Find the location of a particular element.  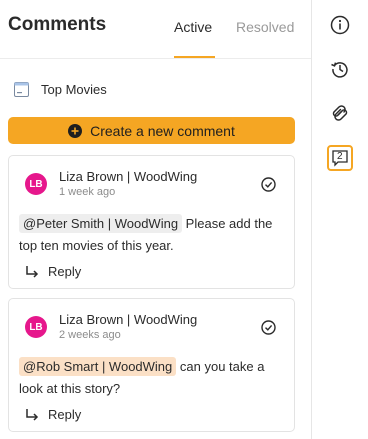

user-mention: @Rob Smart | WoodWing is located at coordinates (98, 366).